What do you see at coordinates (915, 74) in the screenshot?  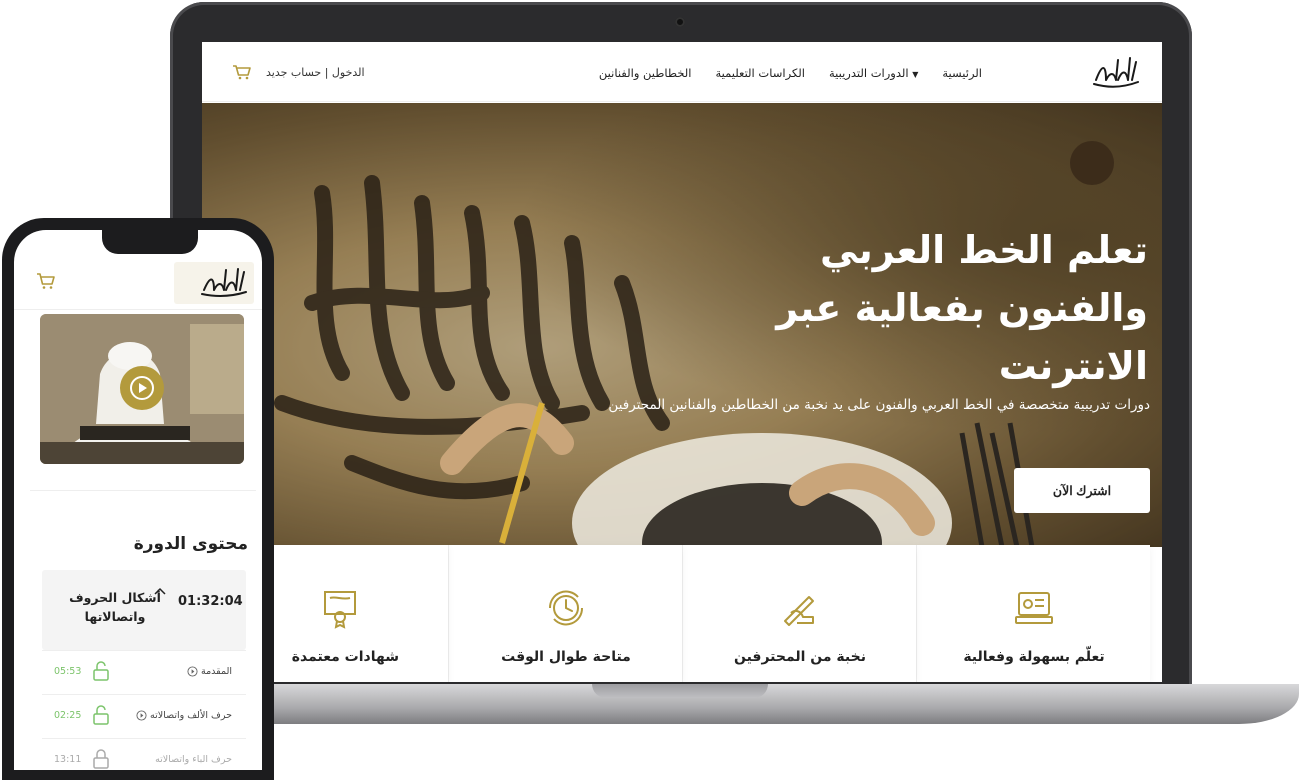 I see `chevron-down-icon: ▼` at bounding box center [915, 74].